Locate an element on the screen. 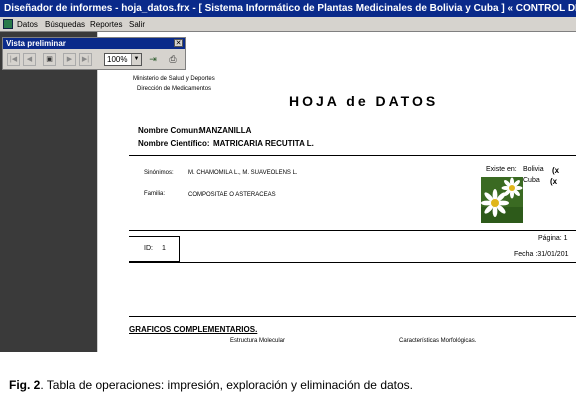 This screenshot has width=576, height=401. estructura-molecular-label: Estructura Molecular is located at coordinates (258, 341).